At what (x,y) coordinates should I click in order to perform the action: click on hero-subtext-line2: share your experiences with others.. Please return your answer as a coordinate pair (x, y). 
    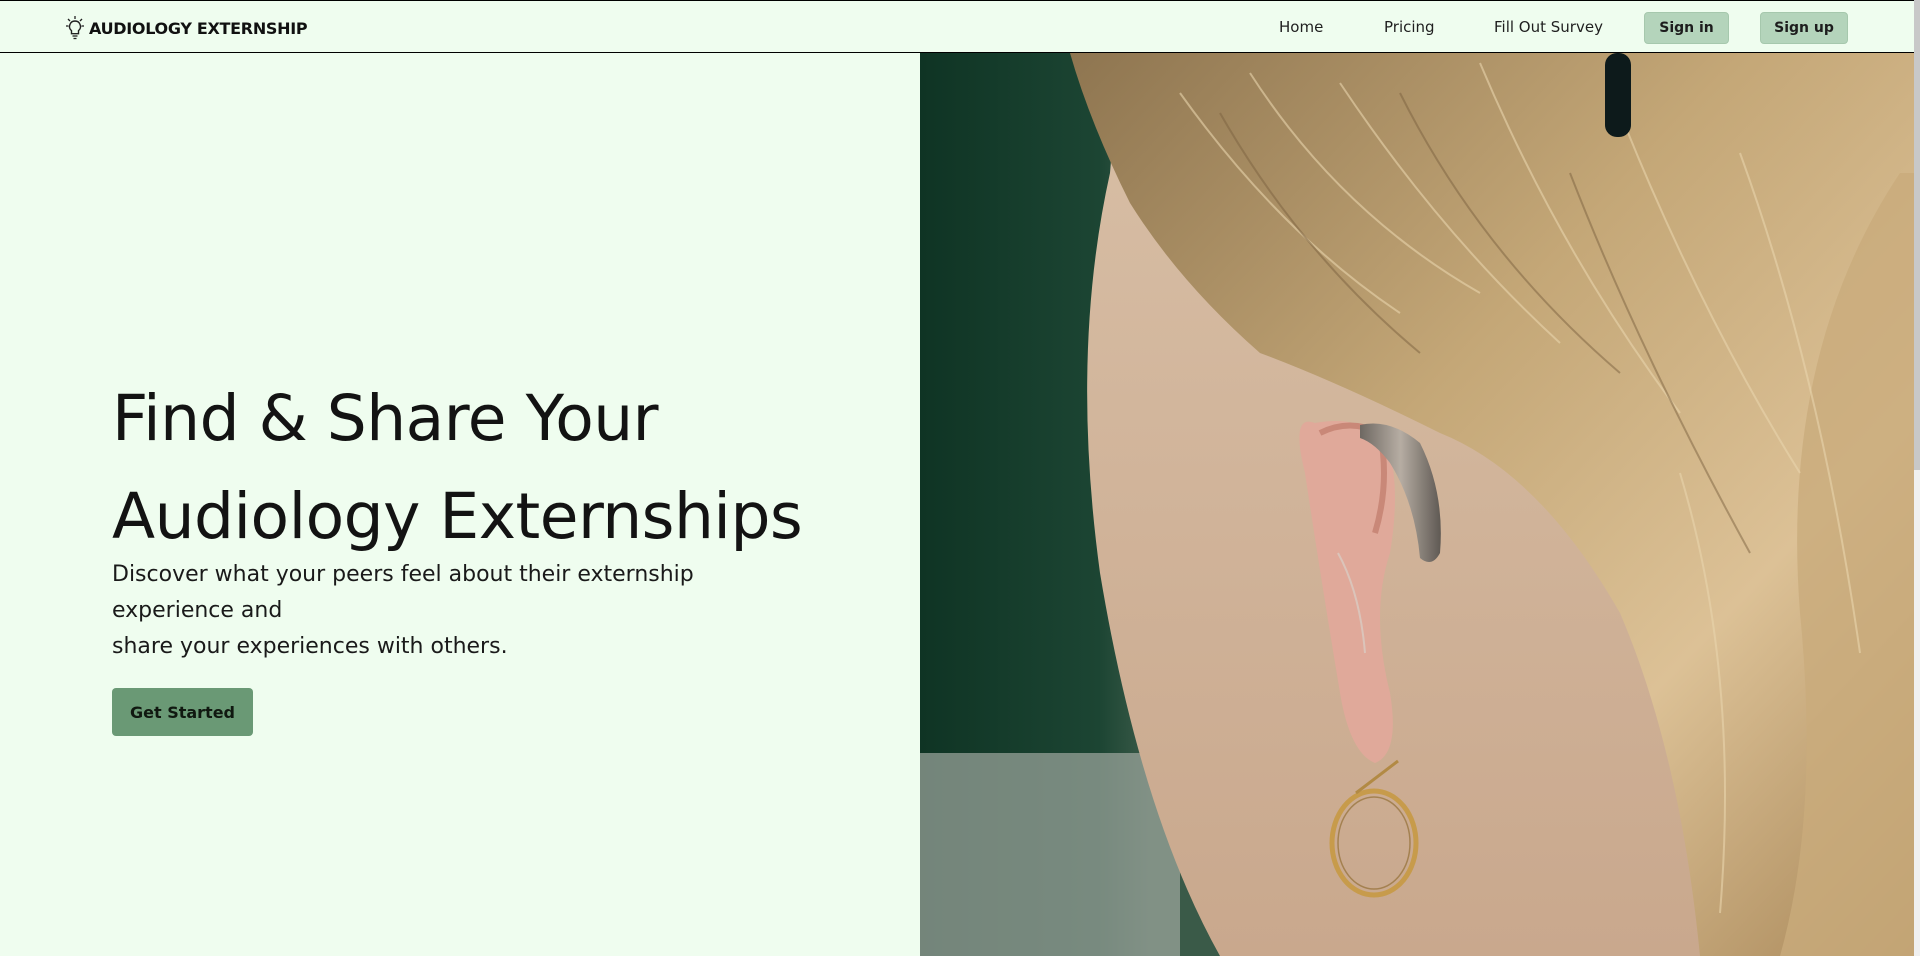
    Looking at the image, I should click on (310, 646).